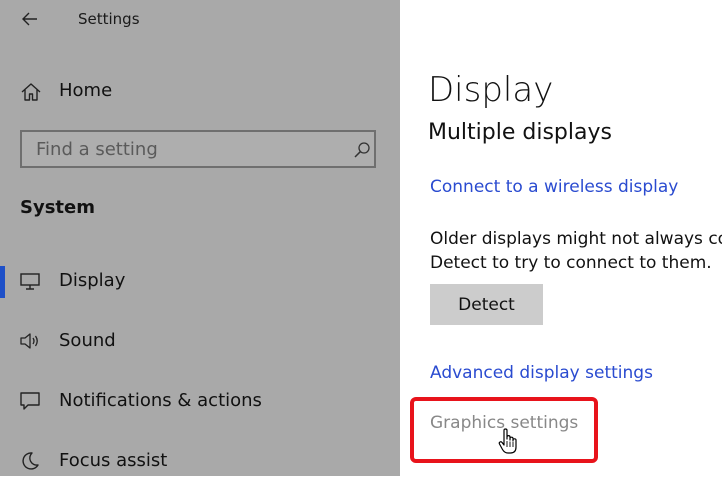 The width and height of the screenshot is (722, 486). I want to click on app-title: Settings, so click(109, 19).